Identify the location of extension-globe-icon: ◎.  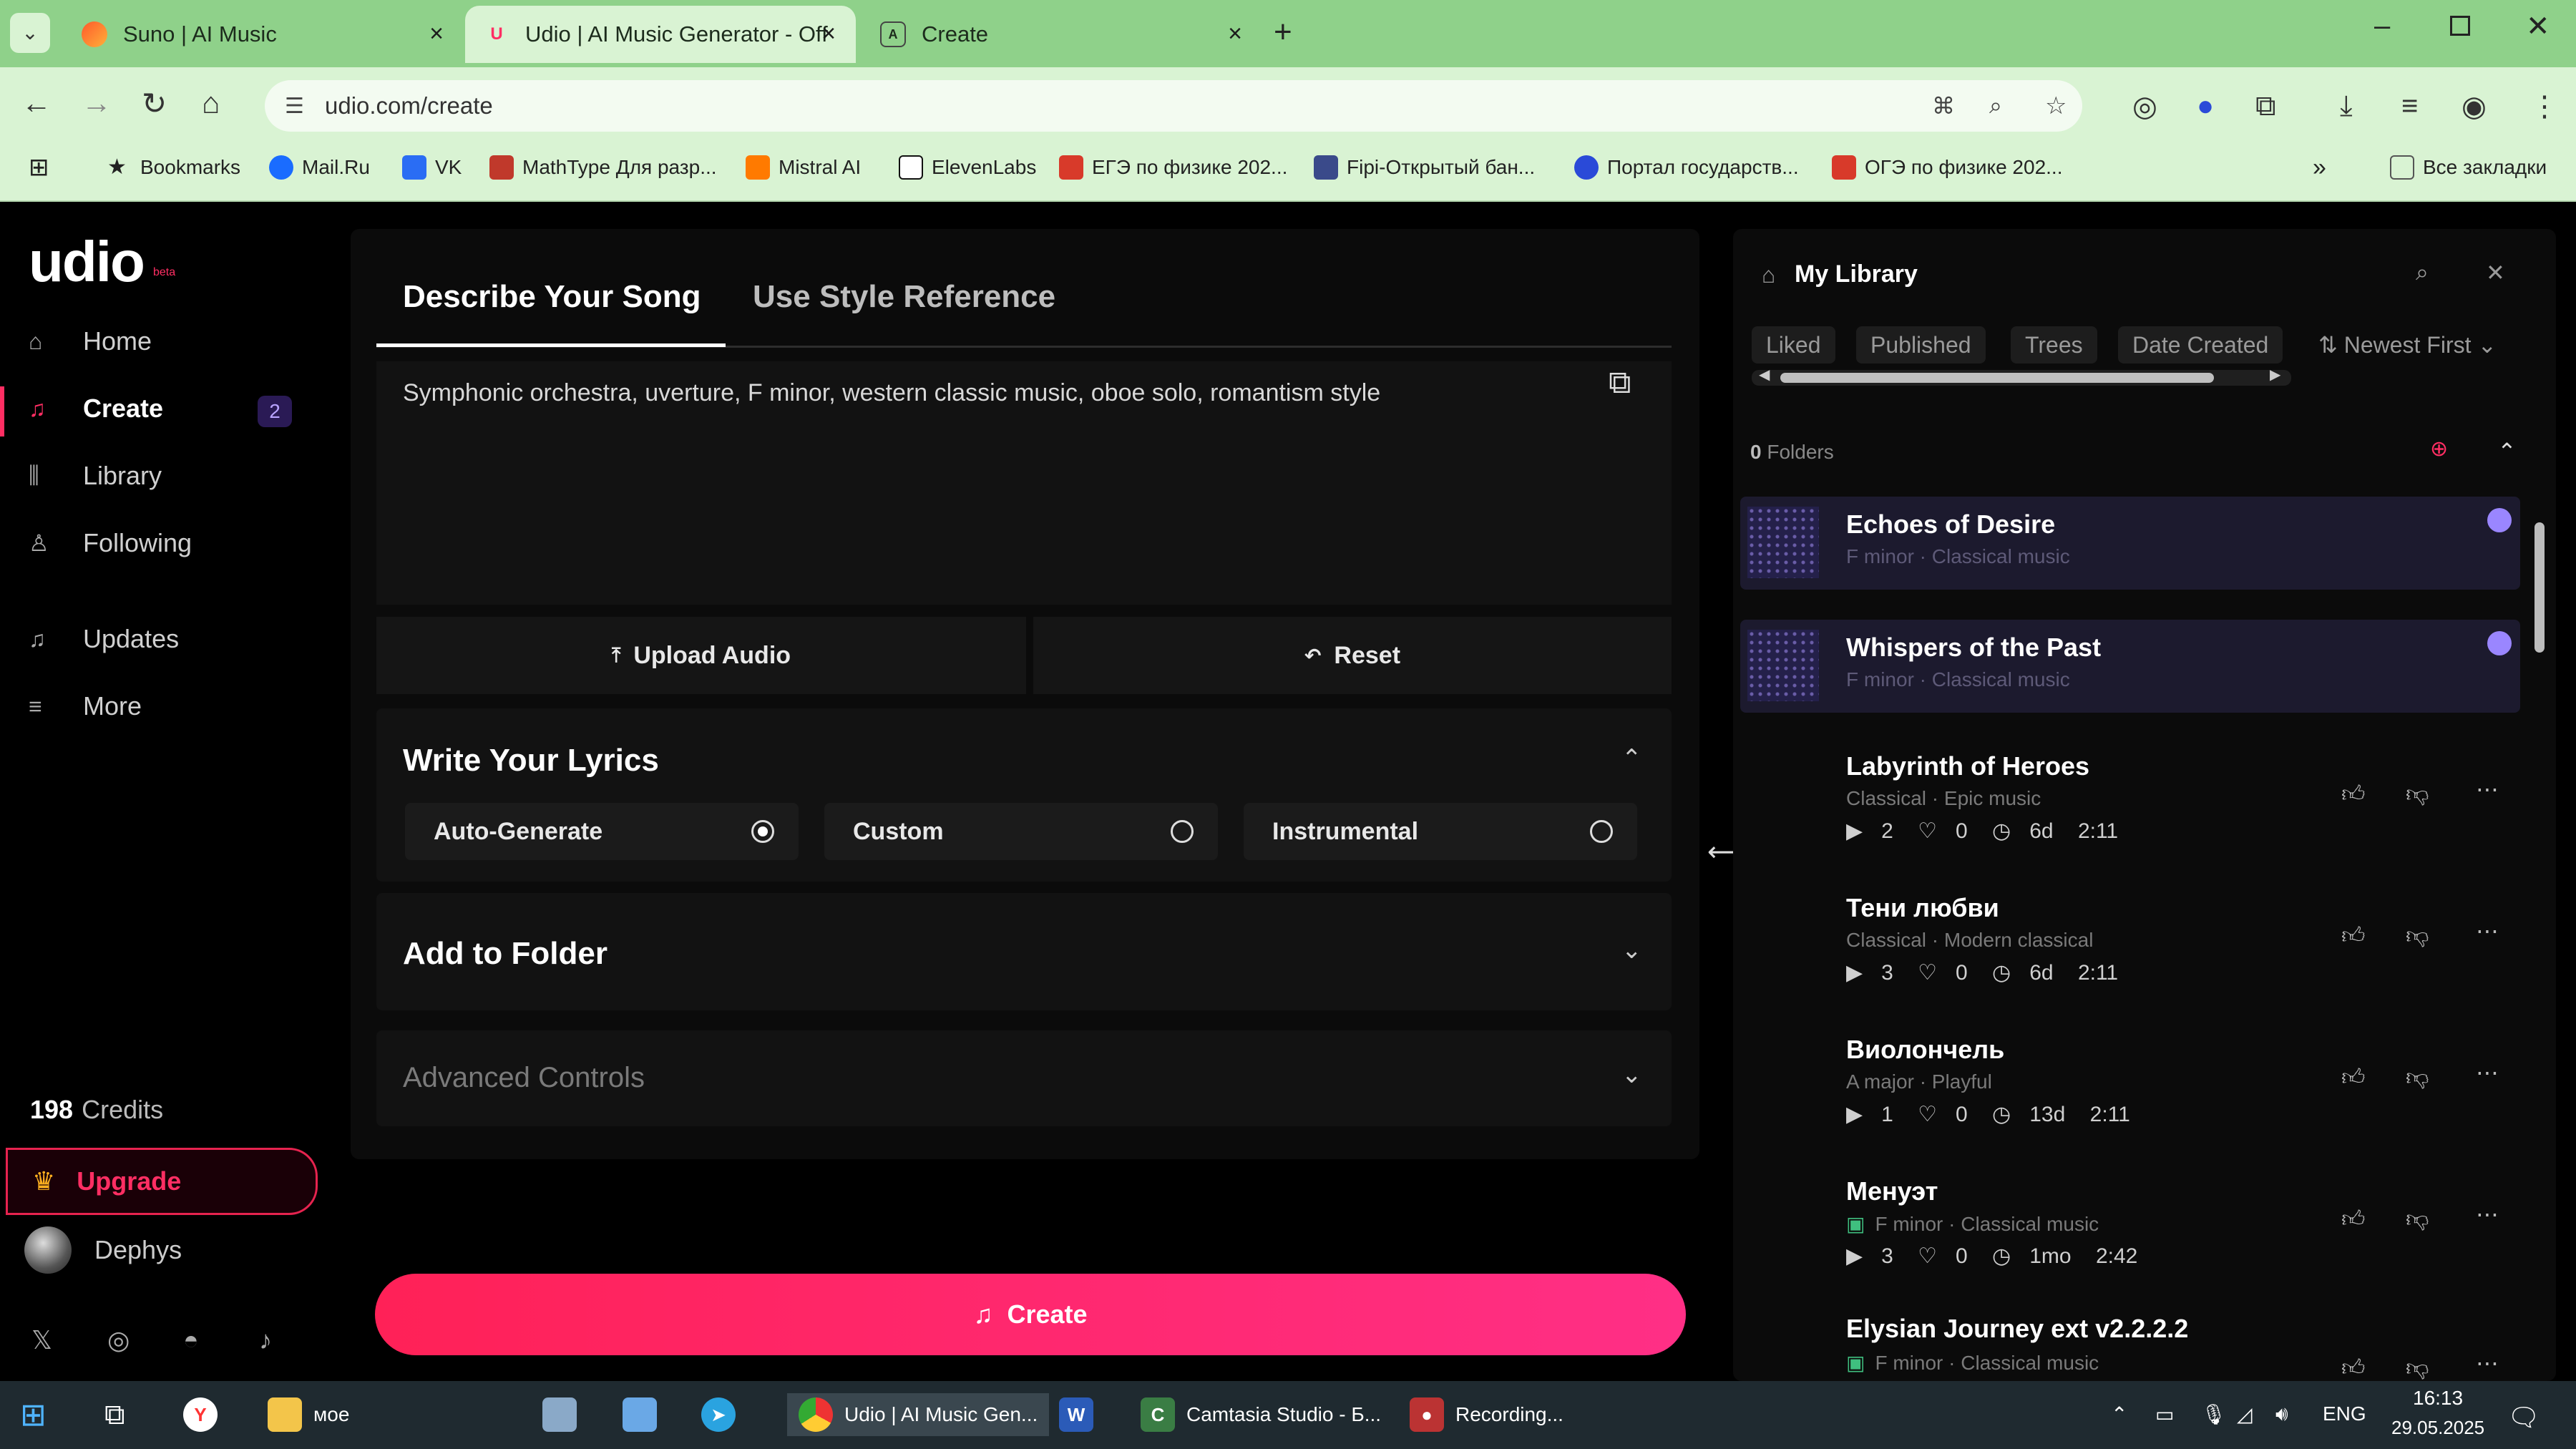
(2144, 106).